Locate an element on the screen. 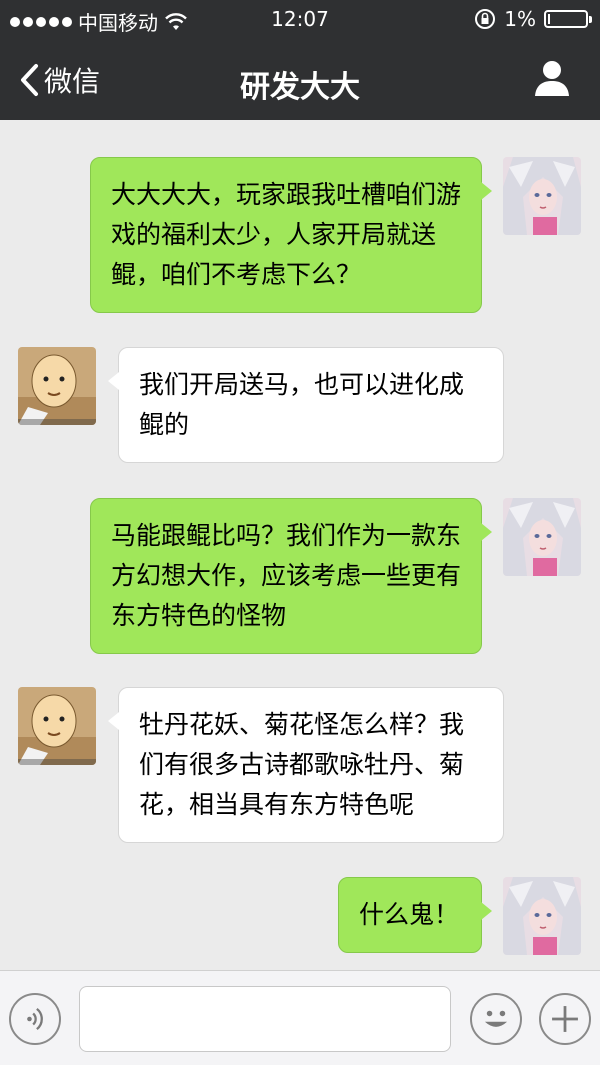 The width and height of the screenshot is (600, 1065). message-text: 什么鬼！ is located at coordinates (409, 914).